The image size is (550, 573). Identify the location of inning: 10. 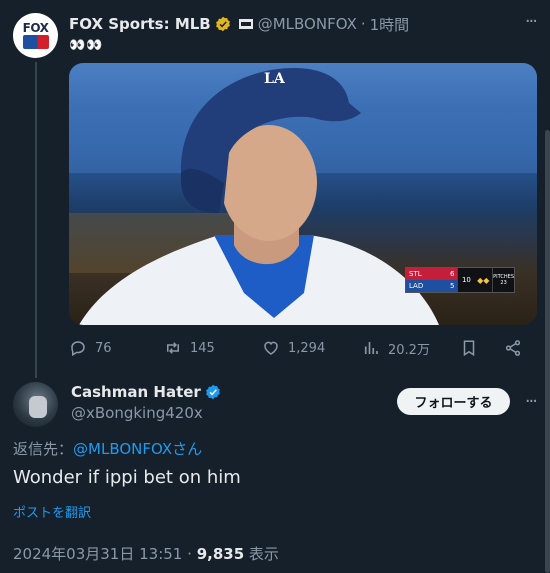
(465, 280).